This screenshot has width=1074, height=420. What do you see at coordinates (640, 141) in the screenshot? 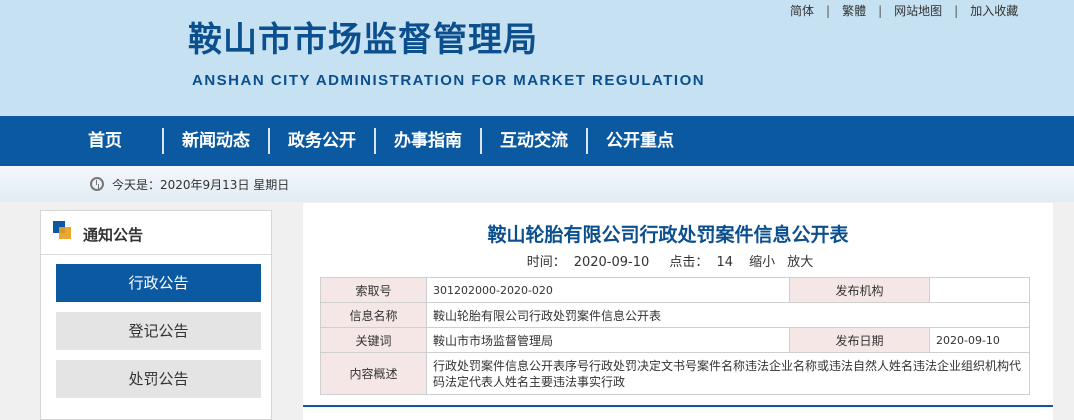
I see `nav-item-key-disclosure: 公开重点` at bounding box center [640, 141].